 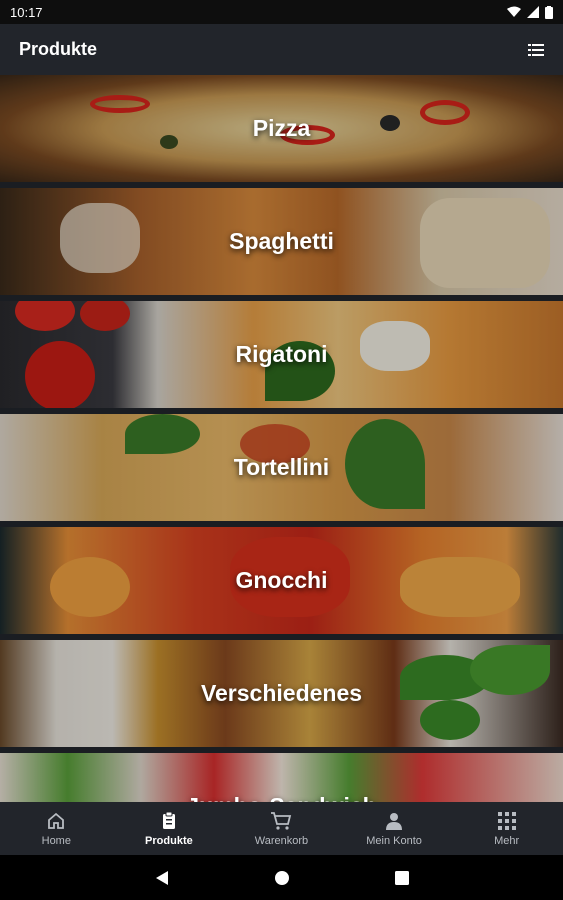 I want to click on category-label: Tortellini, so click(x=281, y=467).